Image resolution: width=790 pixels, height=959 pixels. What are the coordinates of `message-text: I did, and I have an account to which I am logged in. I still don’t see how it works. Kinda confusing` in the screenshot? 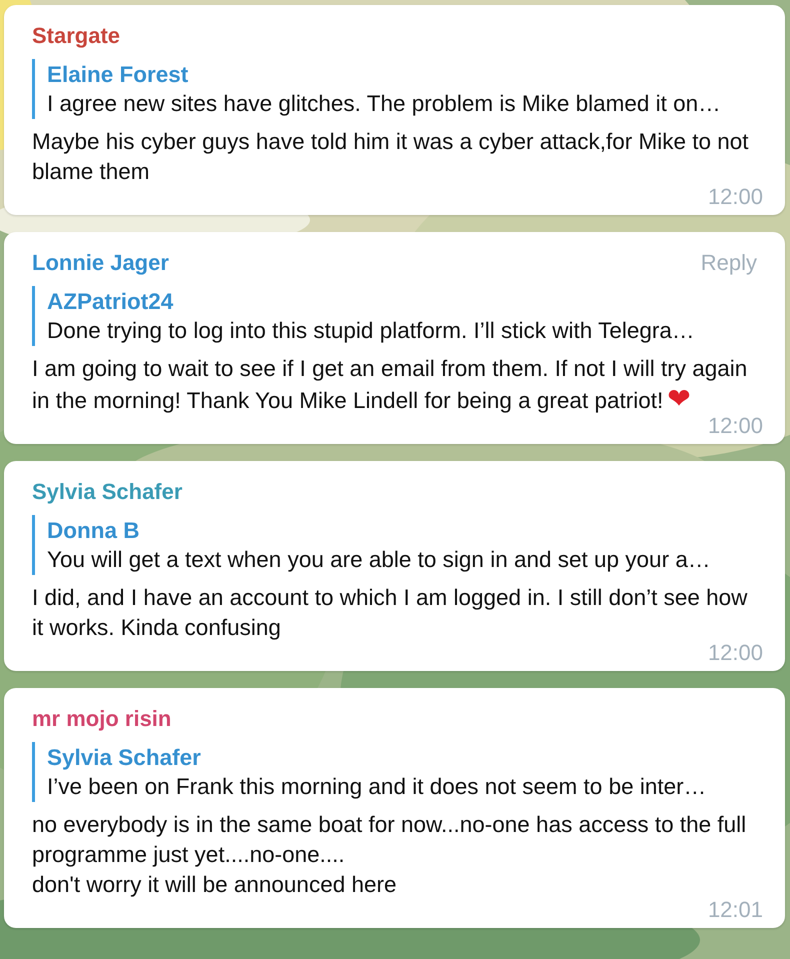 It's located at (390, 613).